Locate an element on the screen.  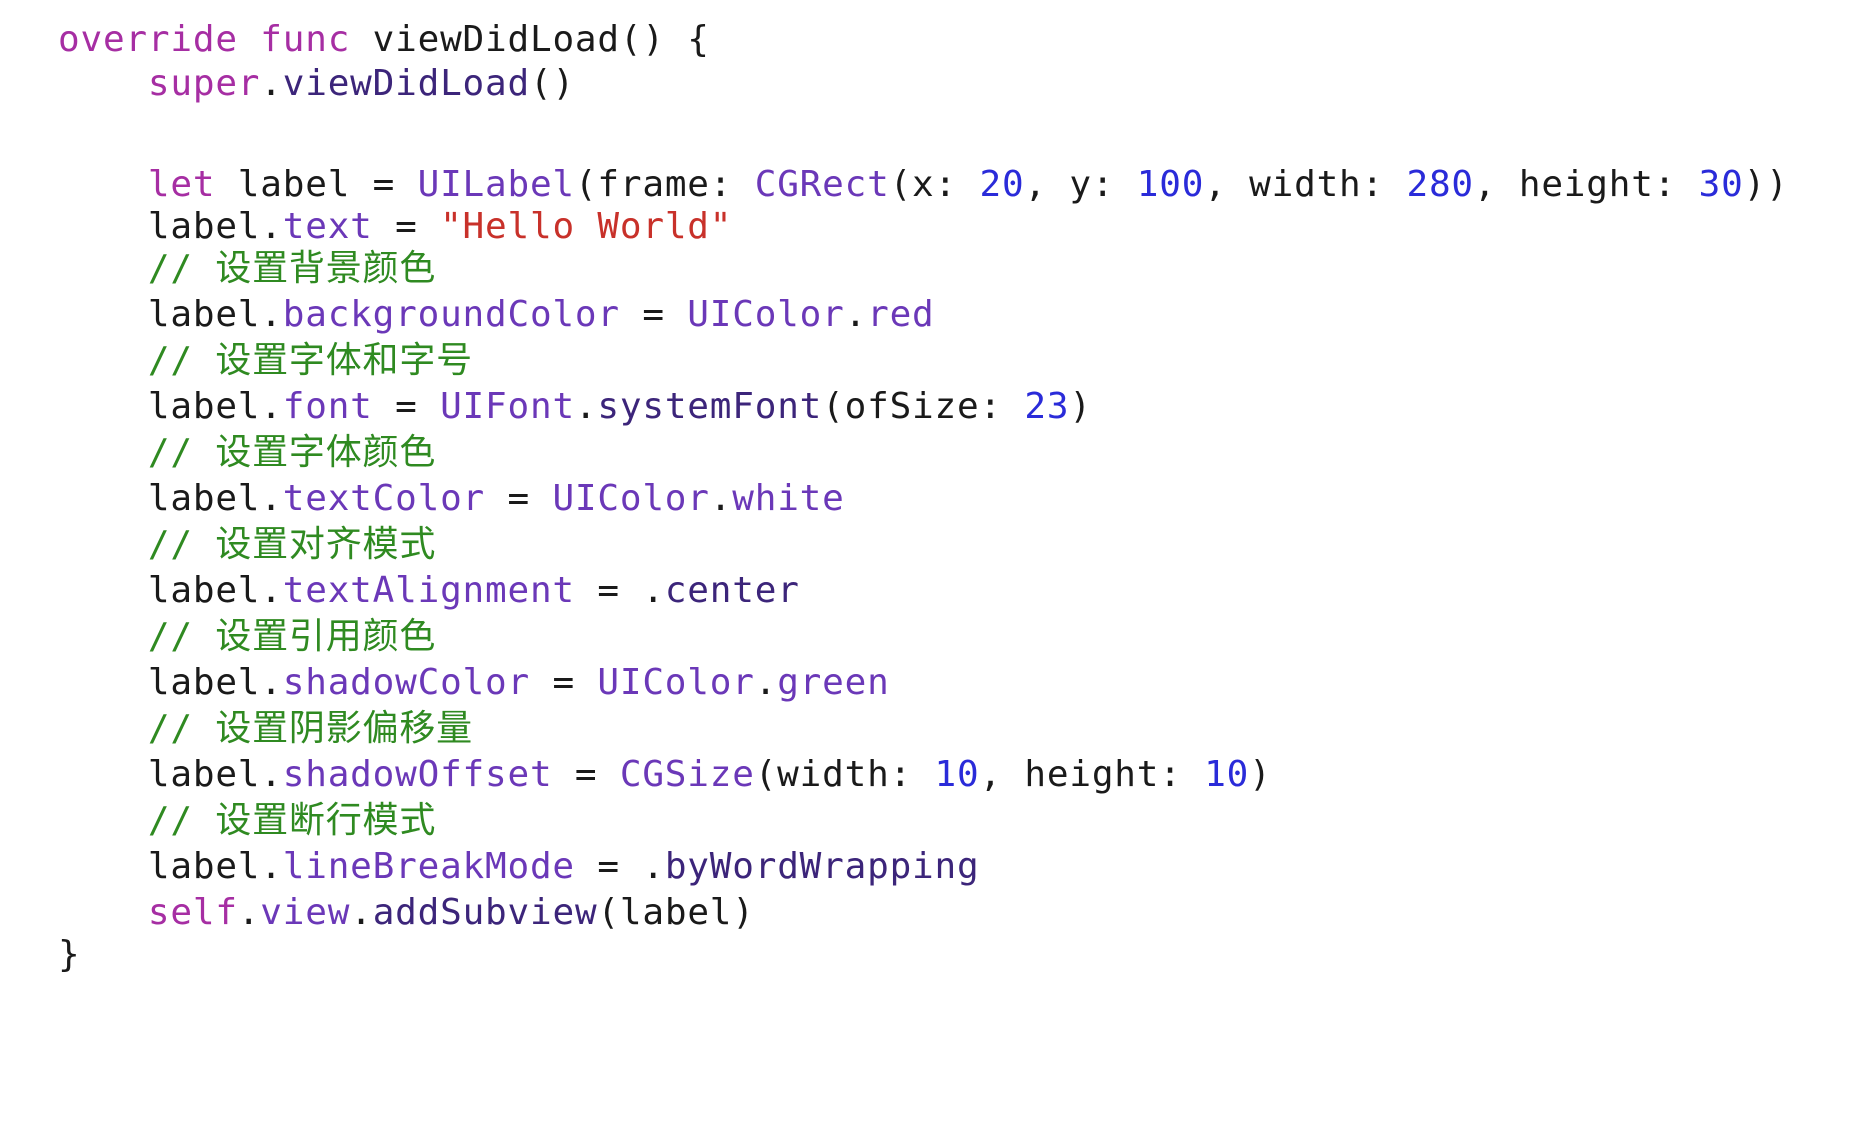
keyword-token: override is located at coordinates (148, 39).